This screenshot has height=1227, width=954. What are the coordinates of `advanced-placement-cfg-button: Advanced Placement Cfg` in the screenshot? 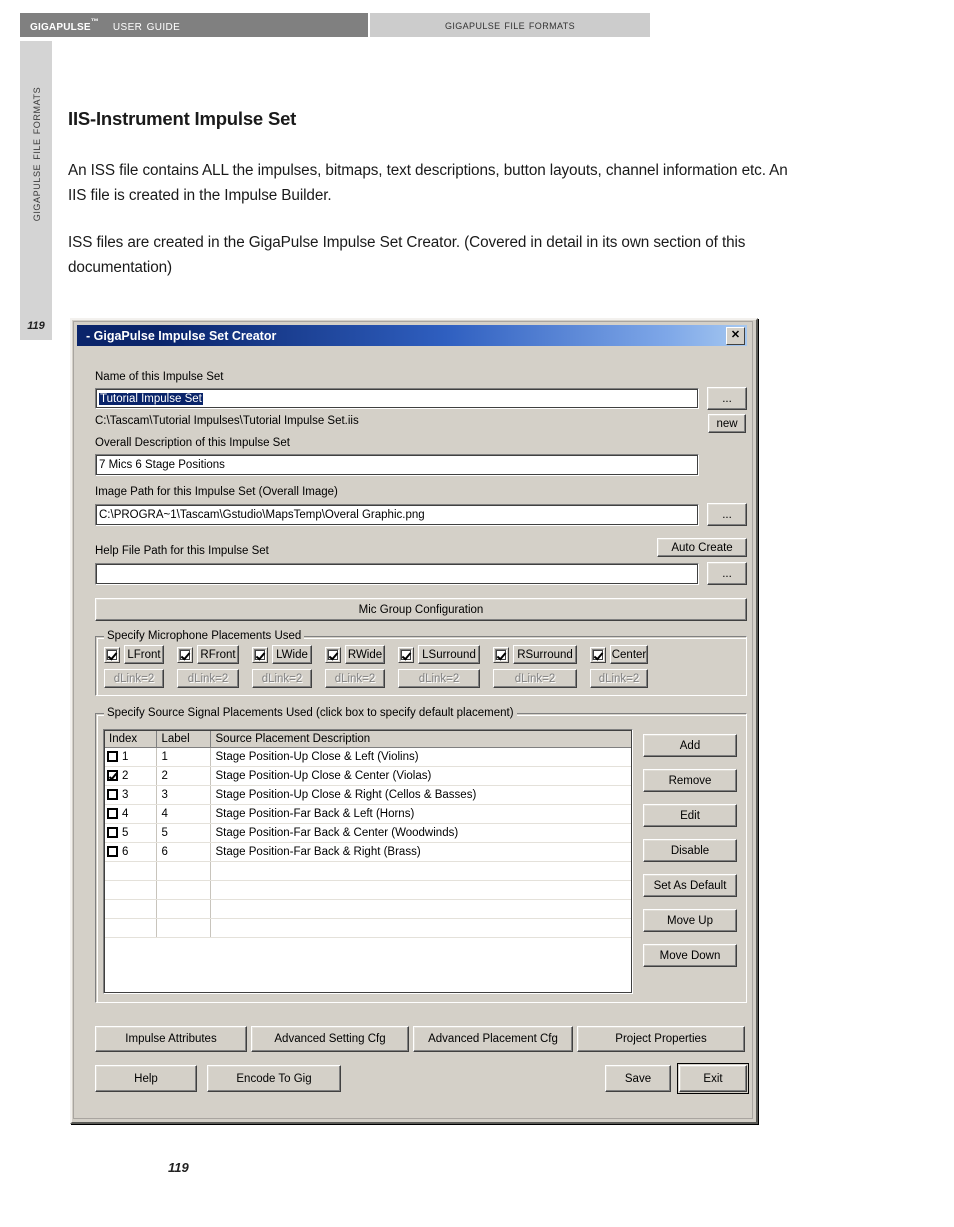 It's located at (493, 1039).